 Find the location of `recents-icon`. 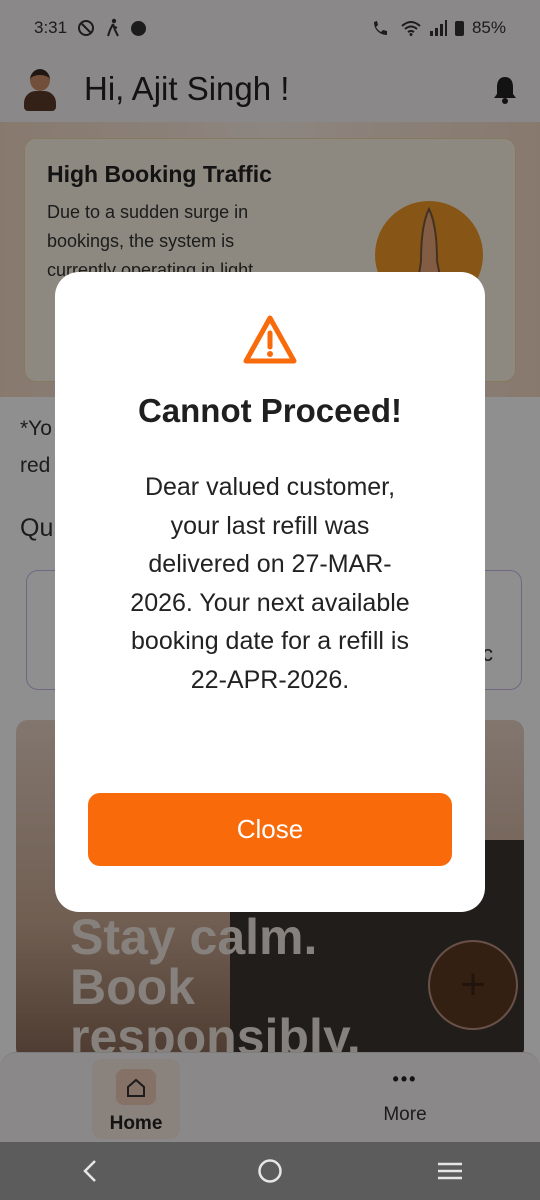

recents-icon is located at coordinates (450, 1171).